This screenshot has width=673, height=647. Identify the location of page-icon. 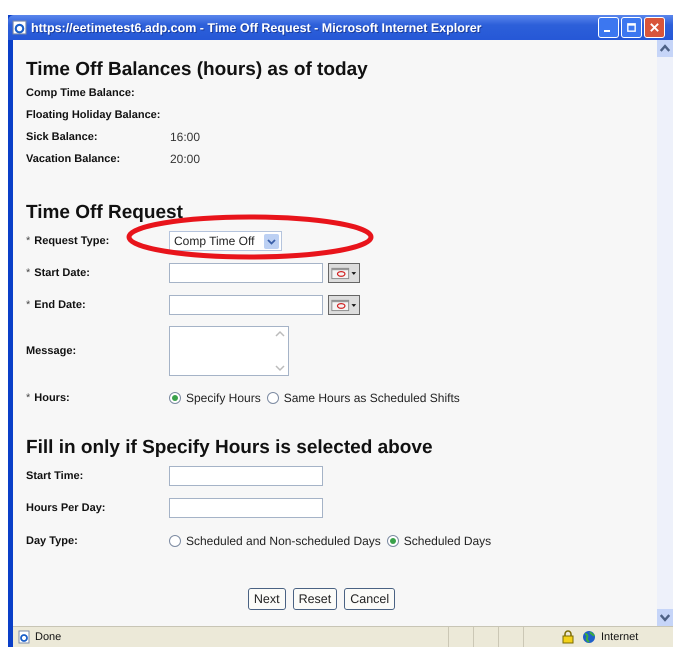
(24, 637).